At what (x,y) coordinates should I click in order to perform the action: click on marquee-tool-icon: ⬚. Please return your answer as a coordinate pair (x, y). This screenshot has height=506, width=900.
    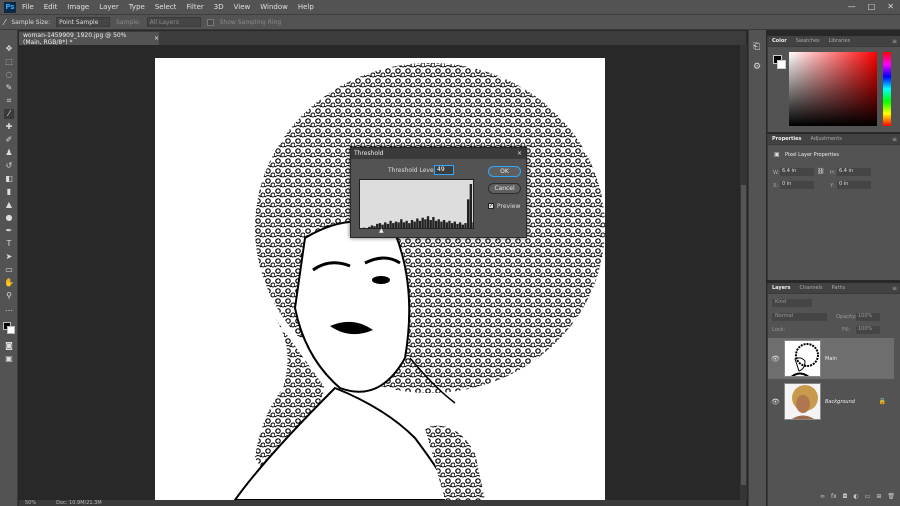
    Looking at the image, I should click on (9, 62).